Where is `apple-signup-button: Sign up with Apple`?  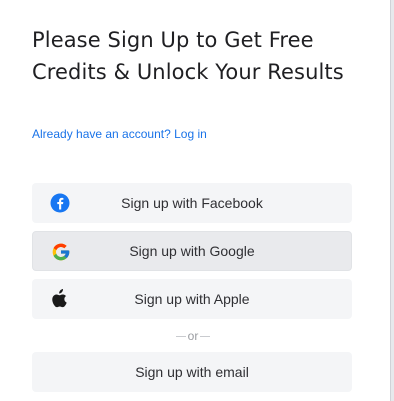 apple-signup-button: Sign up with Apple is located at coordinates (192, 299).